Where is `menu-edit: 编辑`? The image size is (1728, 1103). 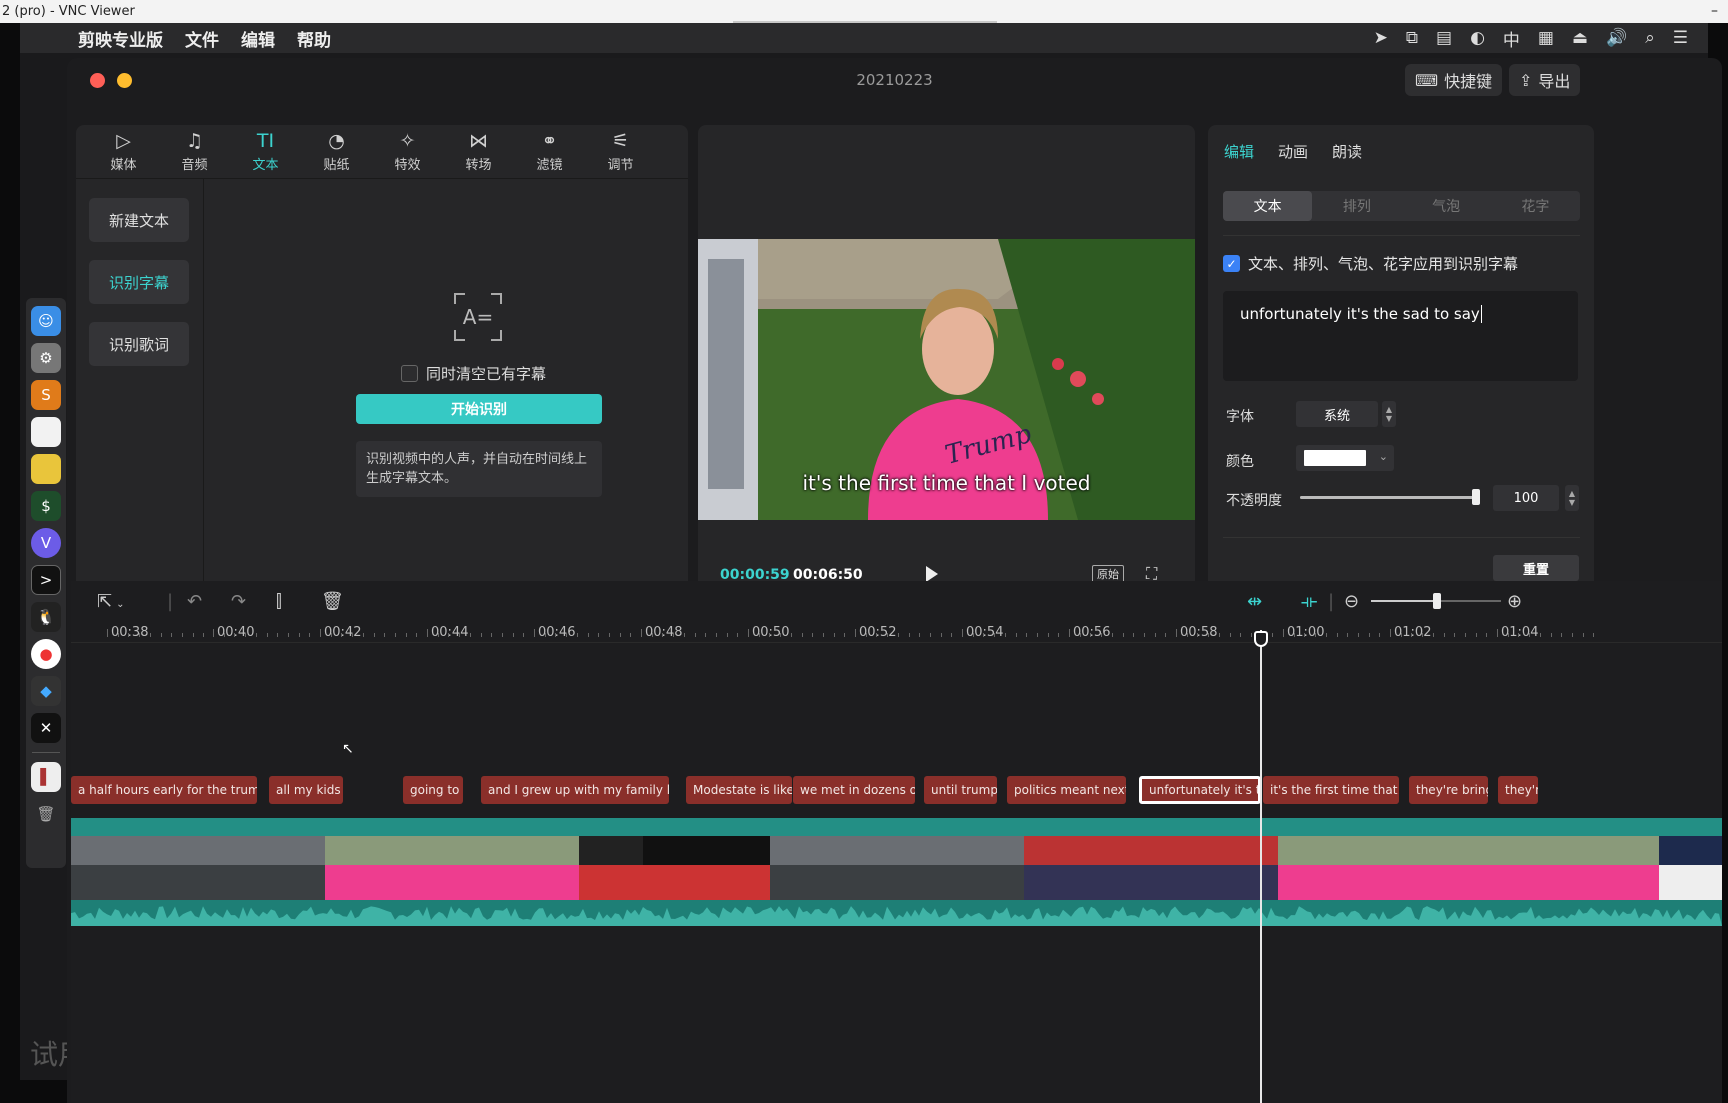 menu-edit: 编辑 is located at coordinates (258, 38).